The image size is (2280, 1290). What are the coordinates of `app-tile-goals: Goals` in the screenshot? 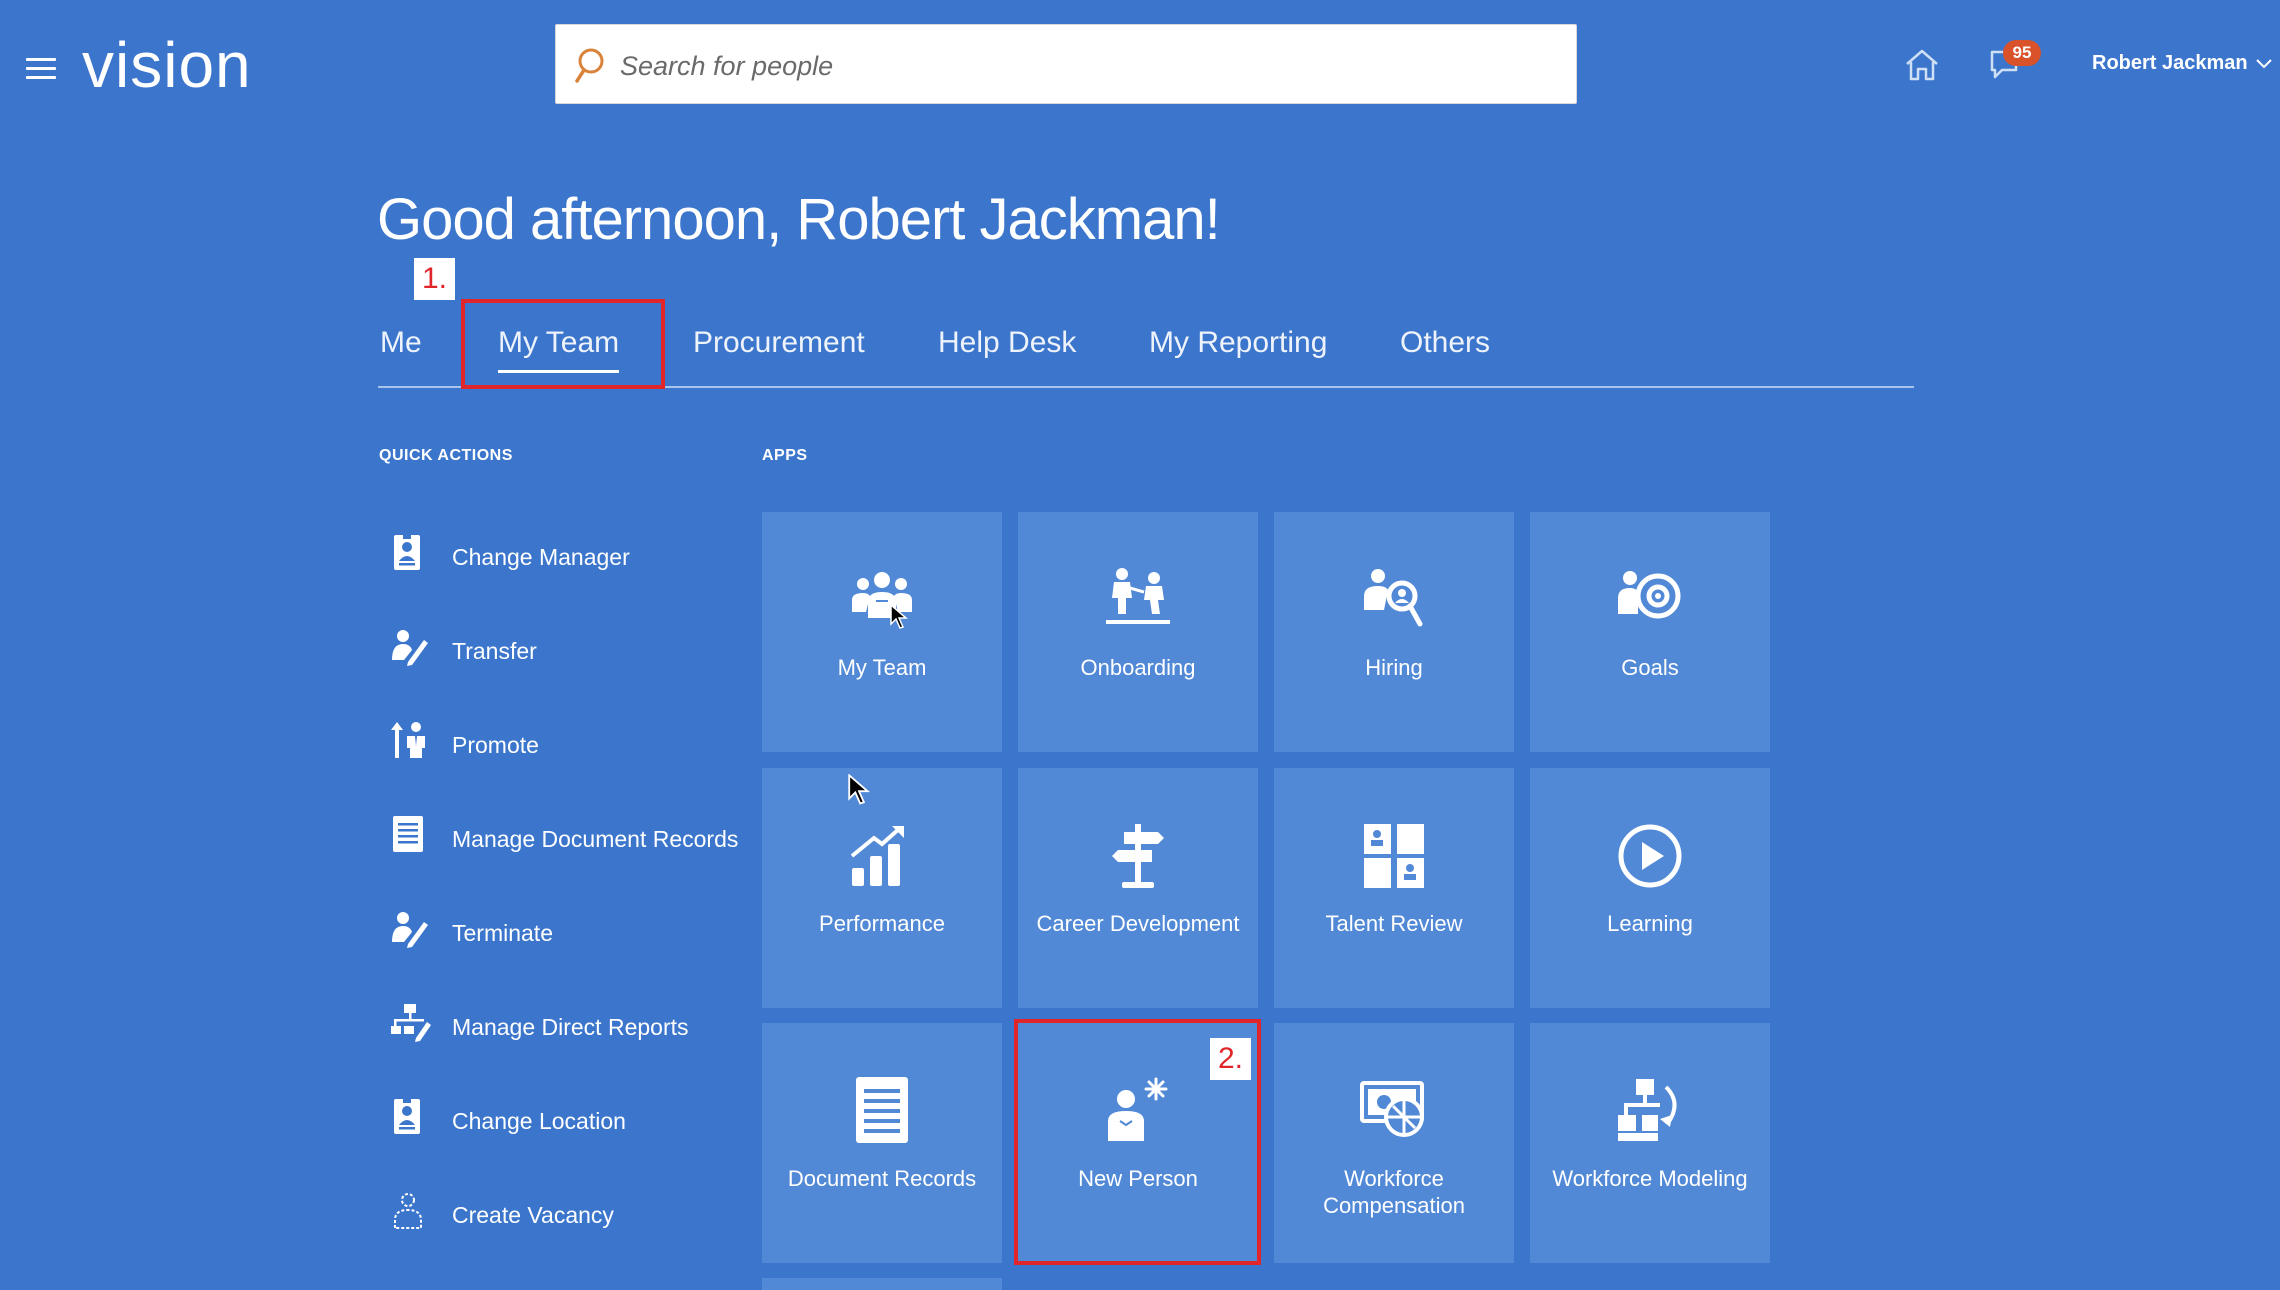 It's located at (1650, 632).